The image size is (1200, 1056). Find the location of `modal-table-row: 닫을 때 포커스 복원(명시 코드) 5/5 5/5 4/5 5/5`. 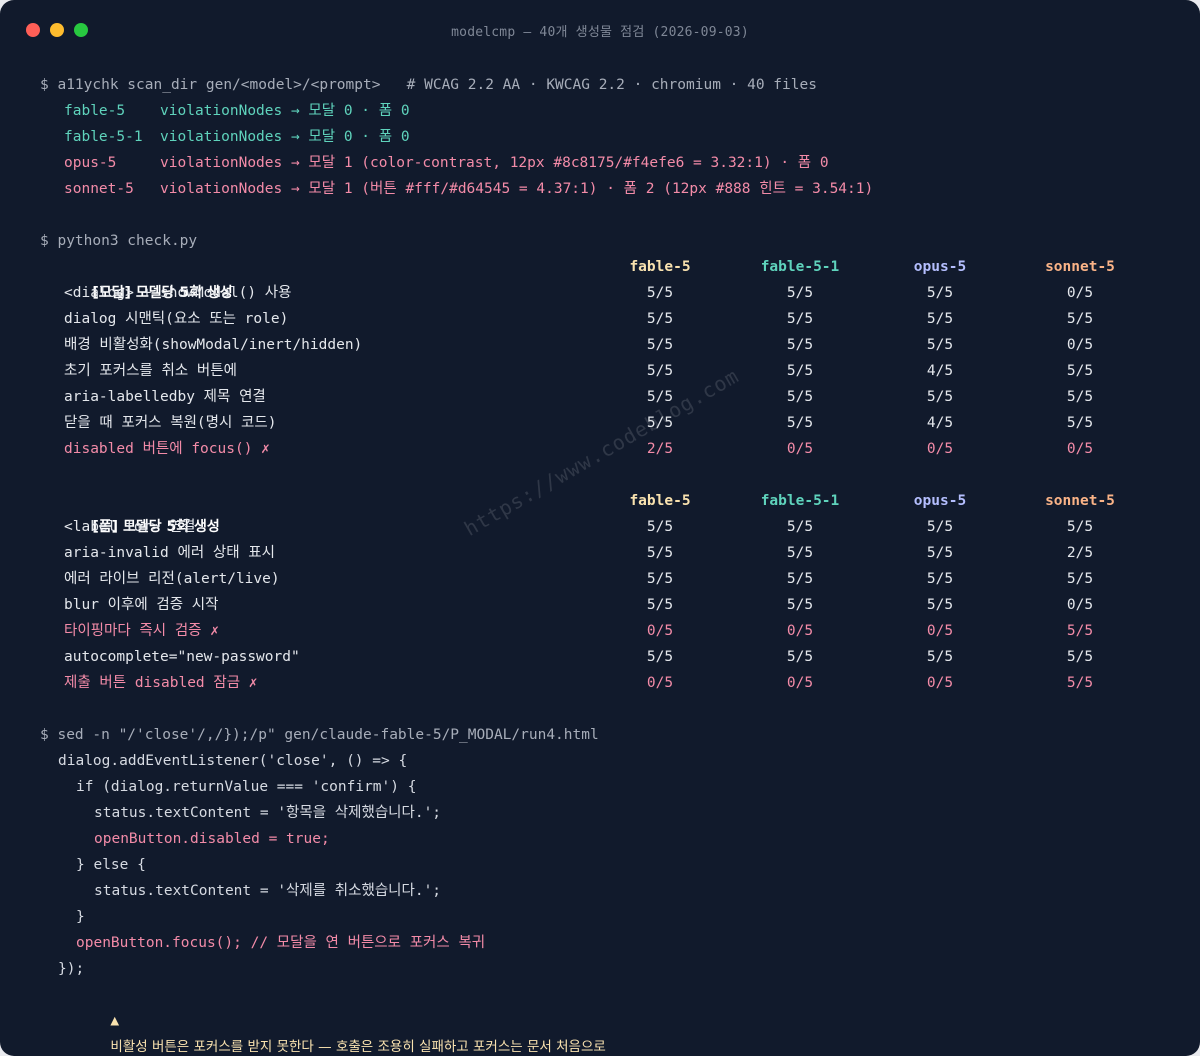

modal-table-row: 닫을 때 포커스 복원(명시 코드) 5/5 5/5 4/5 5/5 is located at coordinates (605, 423).